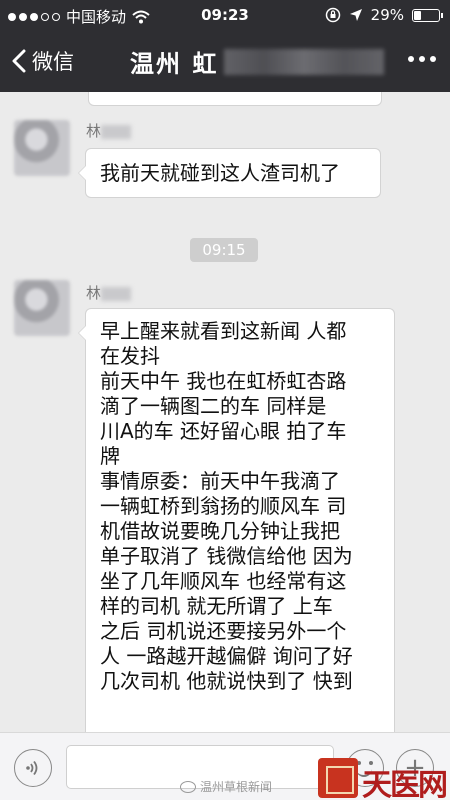 This screenshot has height=800, width=450. I want to click on message-line: 事情原委：前天中午我滴了, so click(220, 481).